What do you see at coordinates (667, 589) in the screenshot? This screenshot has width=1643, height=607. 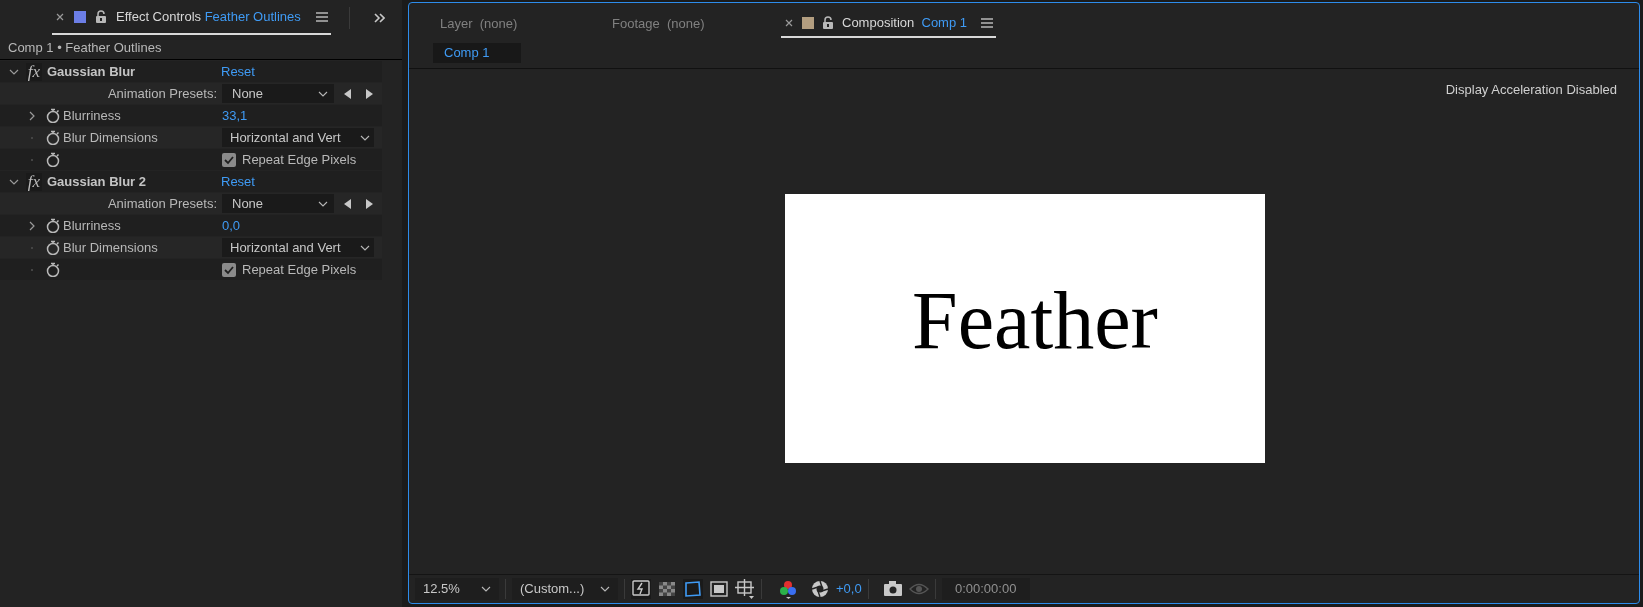 I see `transparency-grid-icon` at bounding box center [667, 589].